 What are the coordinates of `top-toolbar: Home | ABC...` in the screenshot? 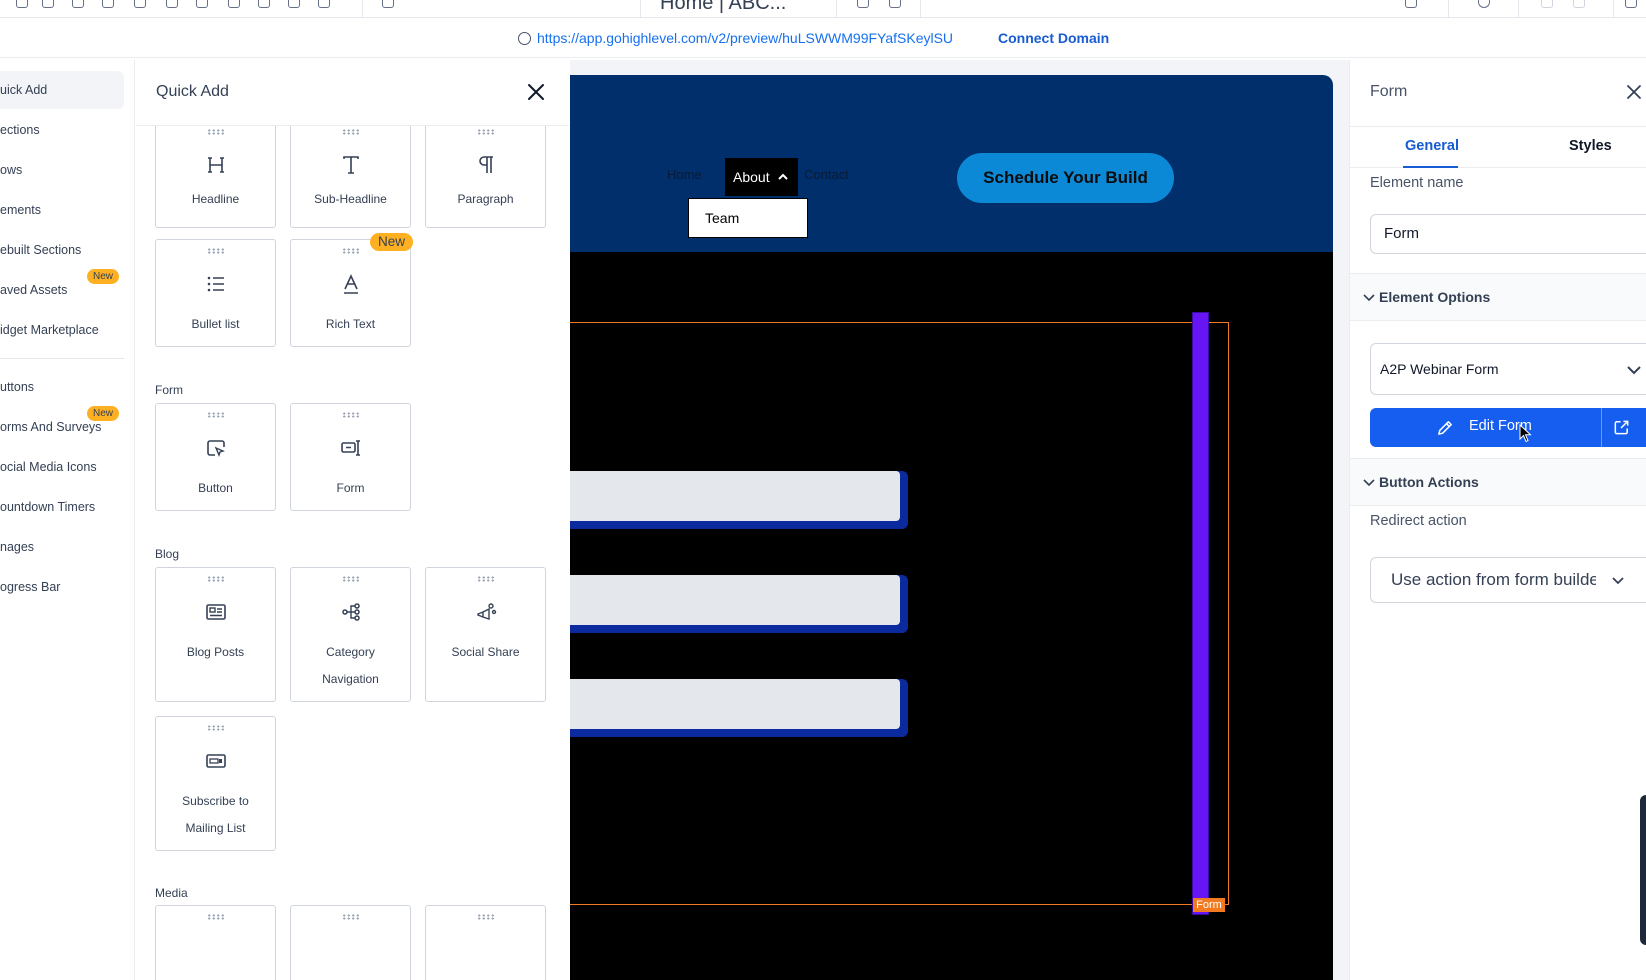 It's located at (823, 9).